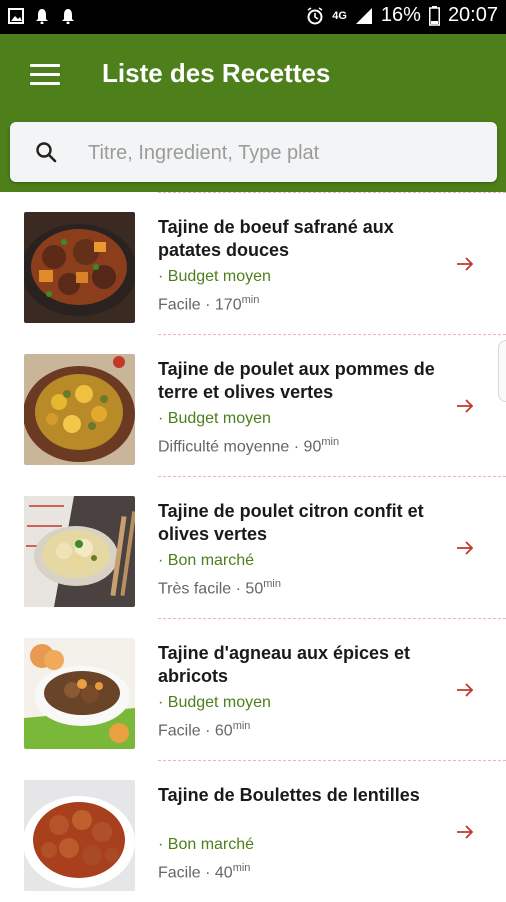 Image resolution: width=506 pixels, height=902 pixels. What do you see at coordinates (284, 664) in the screenshot?
I see `recipe-title: Tajine d'agneau aux épices et abricots` at bounding box center [284, 664].